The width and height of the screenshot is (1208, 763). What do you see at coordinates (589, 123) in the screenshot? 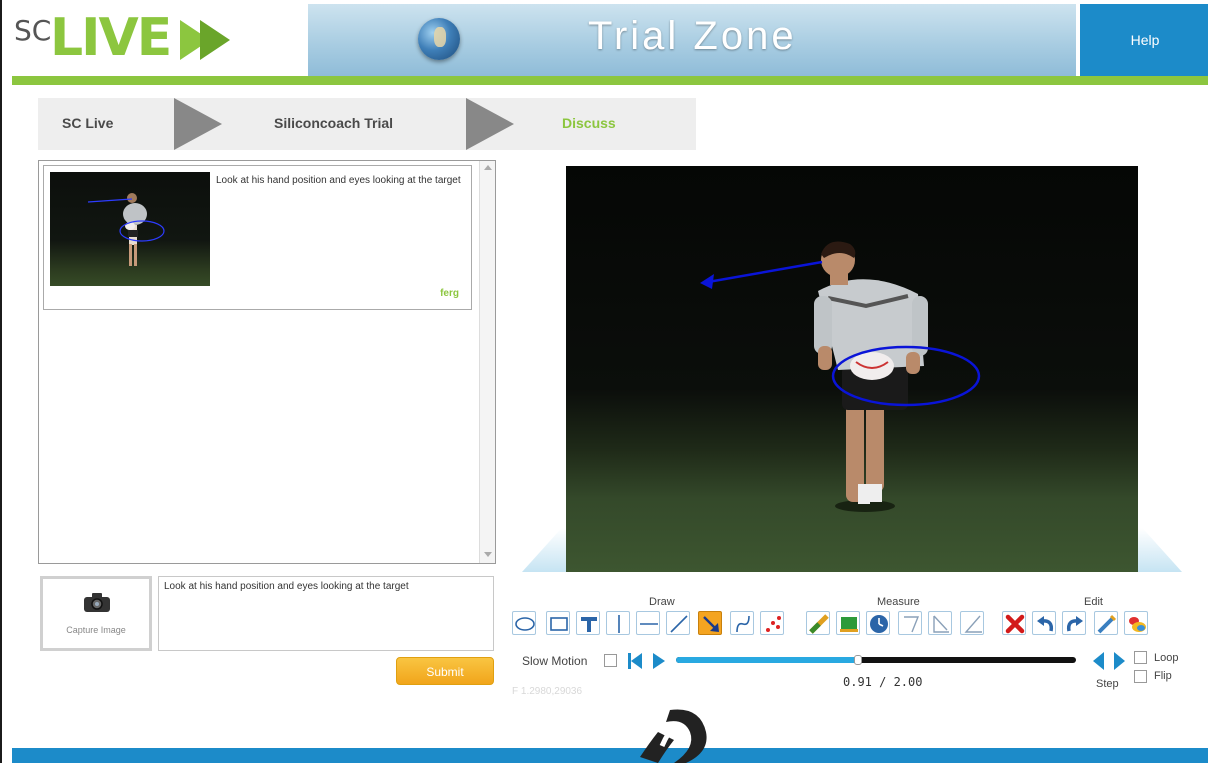
I see `breadcrumb-item-discuss: Discuss` at bounding box center [589, 123].